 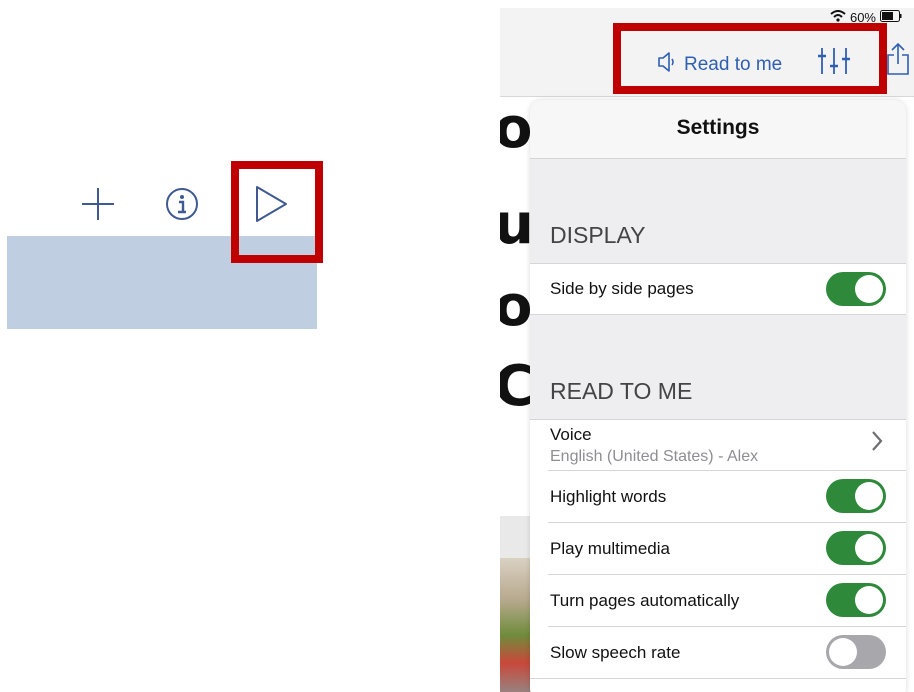 What do you see at coordinates (615, 652) in the screenshot?
I see `slow-speech-label: Slow speech rate` at bounding box center [615, 652].